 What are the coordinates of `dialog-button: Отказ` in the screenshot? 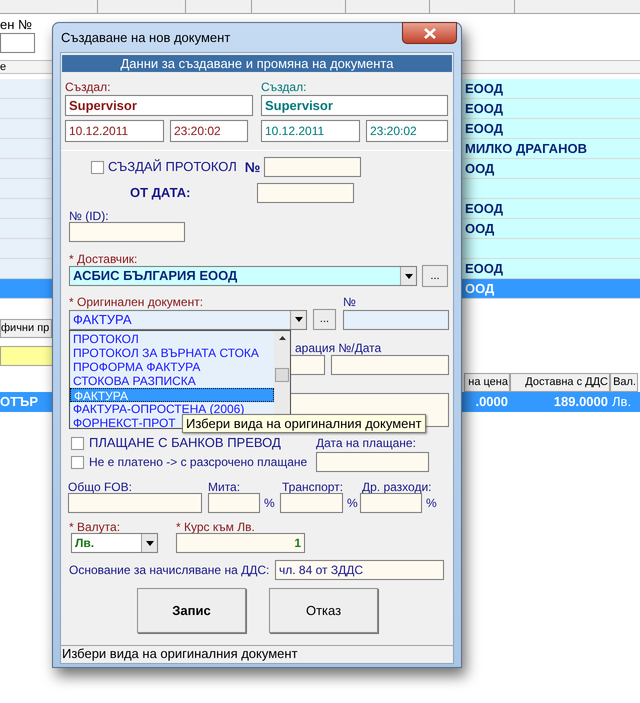 It's located at (323, 610).